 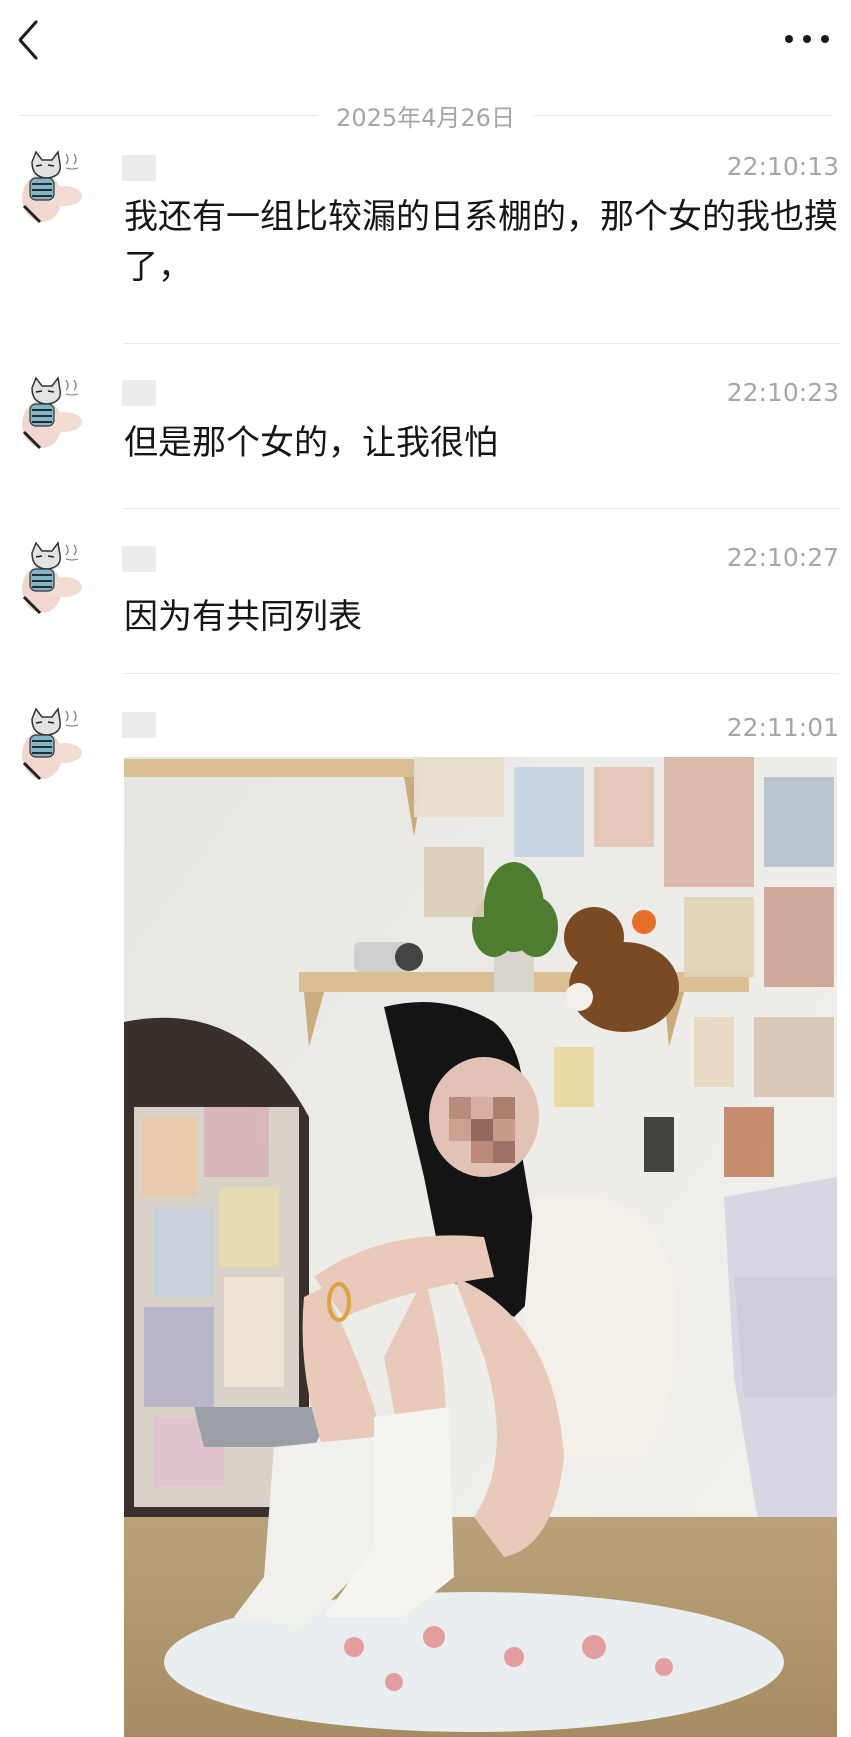 What do you see at coordinates (782, 166) in the screenshot?
I see `message-time: 22:10:13` at bounding box center [782, 166].